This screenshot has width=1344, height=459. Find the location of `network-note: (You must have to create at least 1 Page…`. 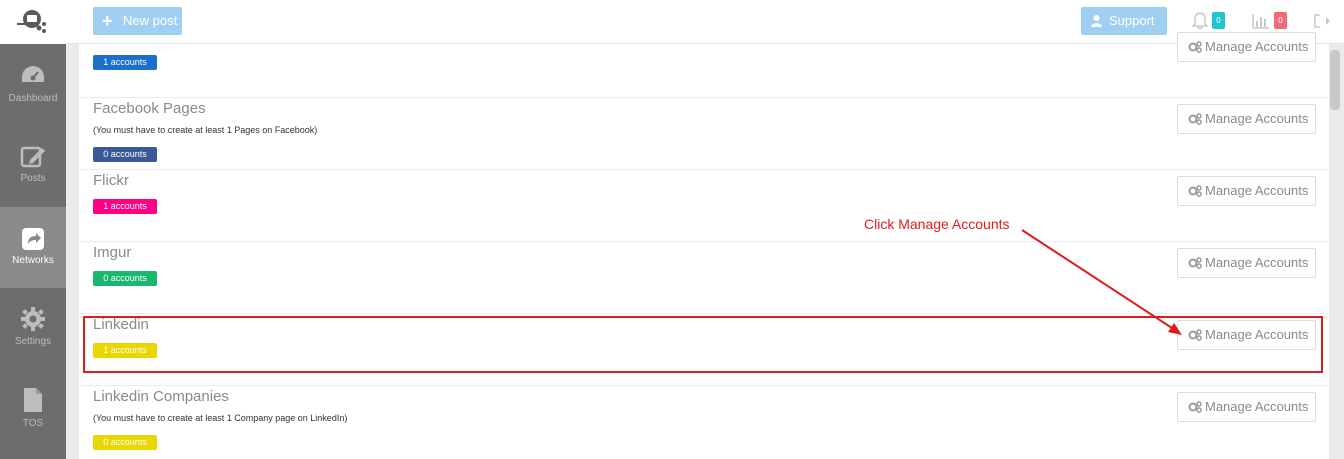

network-note: (You must have to create at least 1 Page… is located at coordinates (205, 130).